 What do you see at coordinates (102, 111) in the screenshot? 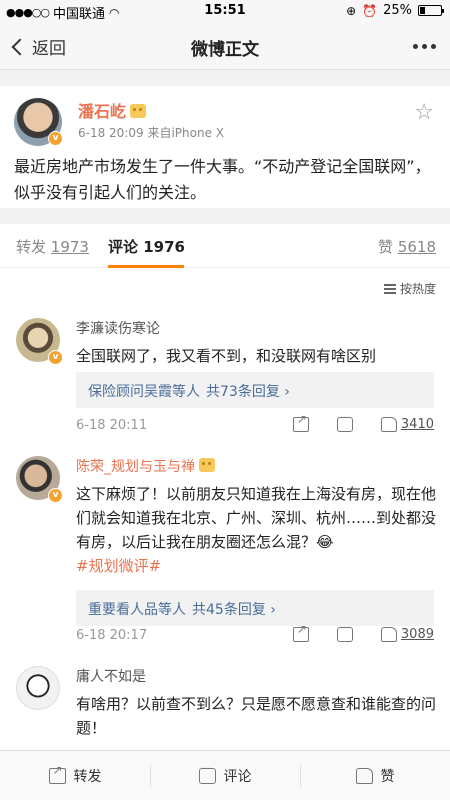
I see `author-name-text: 潘石屹` at bounding box center [102, 111].